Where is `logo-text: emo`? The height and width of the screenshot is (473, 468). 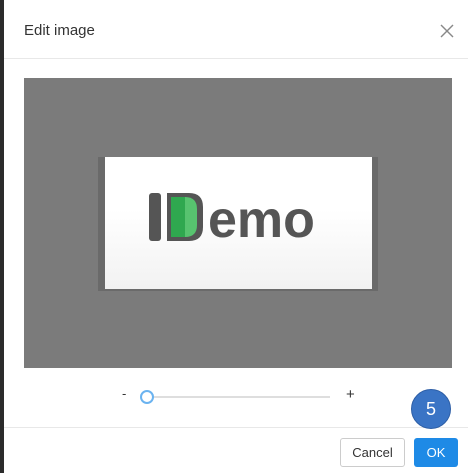 logo-text: emo is located at coordinates (261, 220).